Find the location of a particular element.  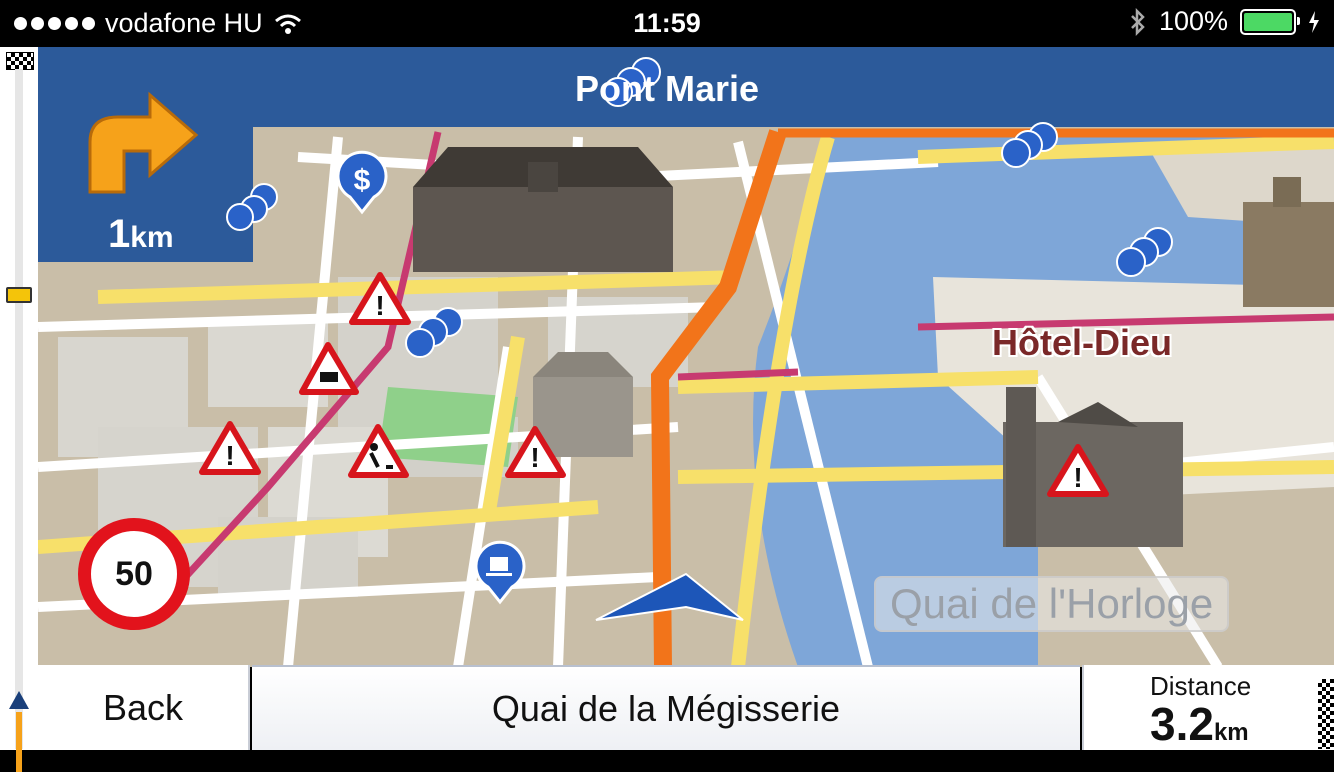

progress-track is located at coordinates (19, 409).